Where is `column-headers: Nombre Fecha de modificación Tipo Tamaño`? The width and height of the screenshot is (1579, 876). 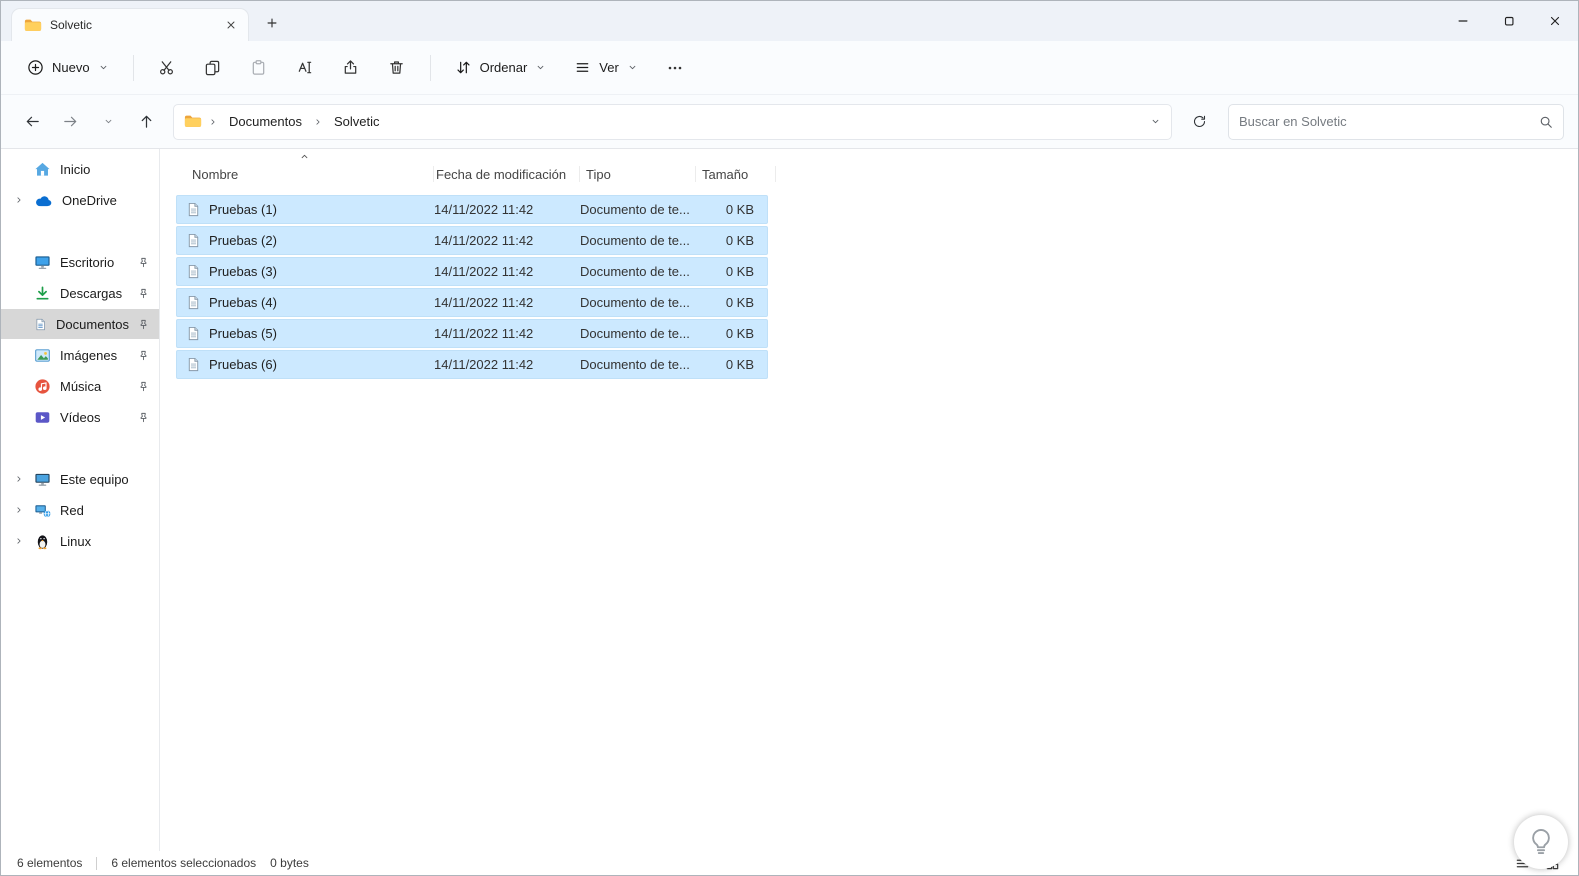
column-headers: Nombre Fecha de modificación Tipo Tamaño is located at coordinates (877, 174).